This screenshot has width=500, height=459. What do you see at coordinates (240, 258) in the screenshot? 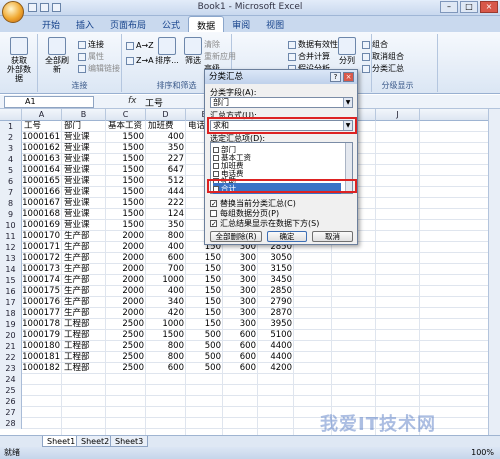
I see `grid-cell: 300` at bounding box center [240, 258].